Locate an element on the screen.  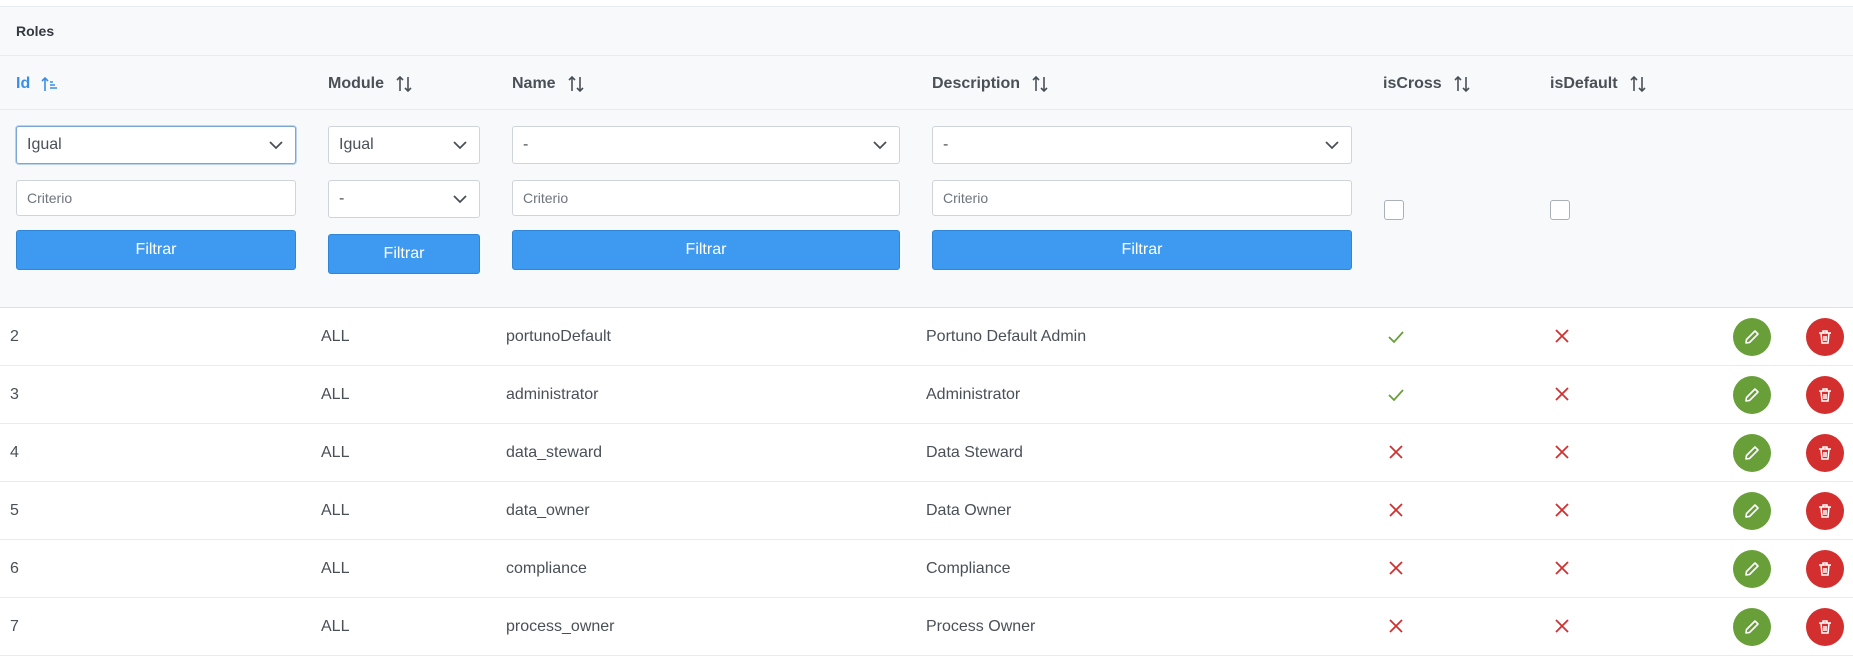
column-label-description: Description is located at coordinates (976, 83).